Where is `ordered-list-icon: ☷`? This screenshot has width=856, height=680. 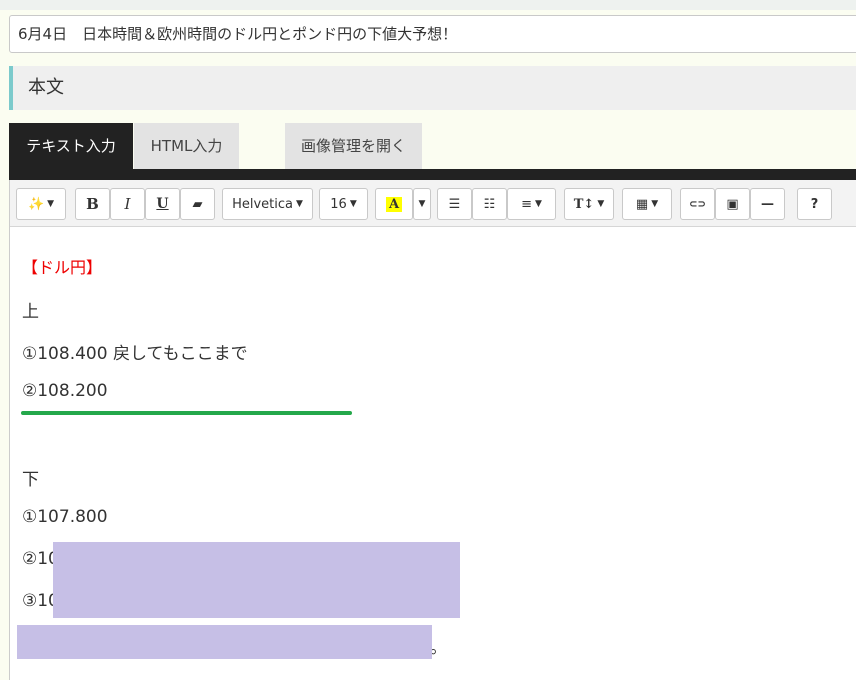
ordered-list-icon: ☷ is located at coordinates (489, 204).